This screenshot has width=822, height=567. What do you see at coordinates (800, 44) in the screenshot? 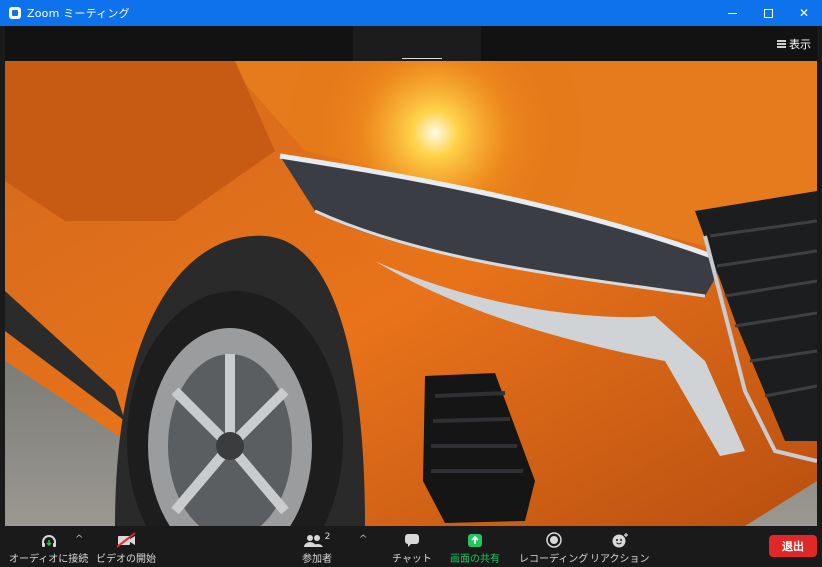
I see `view-label: 表示` at bounding box center [800, 44].